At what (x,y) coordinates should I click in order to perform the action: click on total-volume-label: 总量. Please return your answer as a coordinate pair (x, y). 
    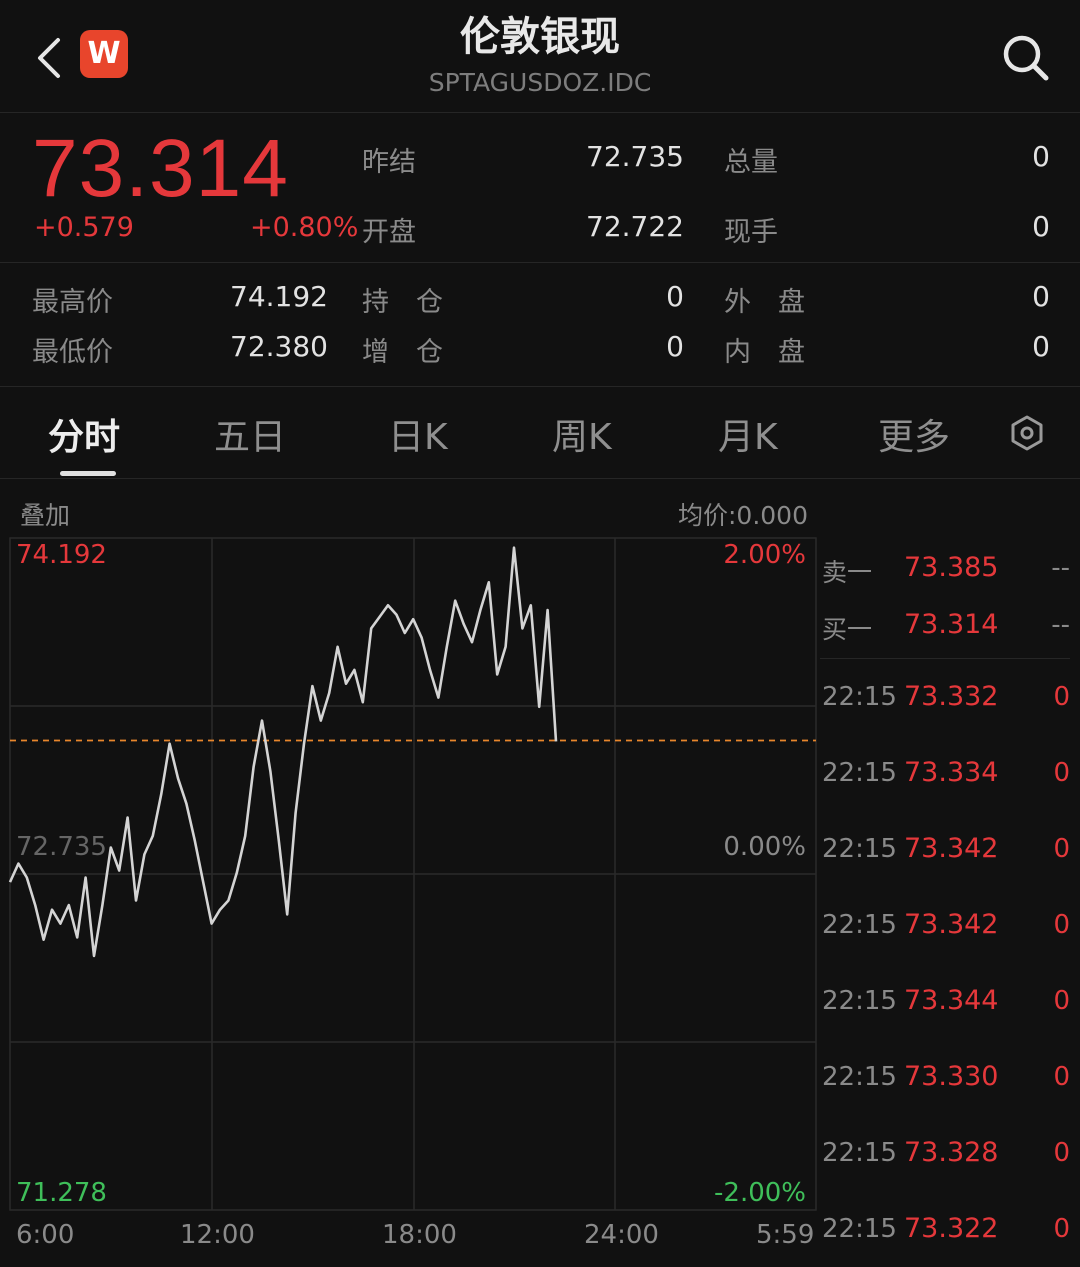
    Looking at the image, I should click on (751, 162).